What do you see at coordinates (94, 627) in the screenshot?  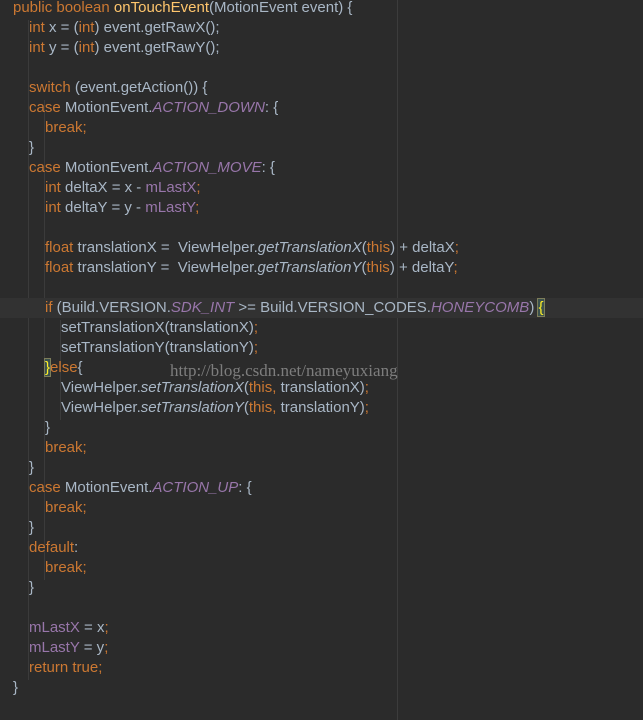 I see `code-token: = x` at bounding box center [94, 627].